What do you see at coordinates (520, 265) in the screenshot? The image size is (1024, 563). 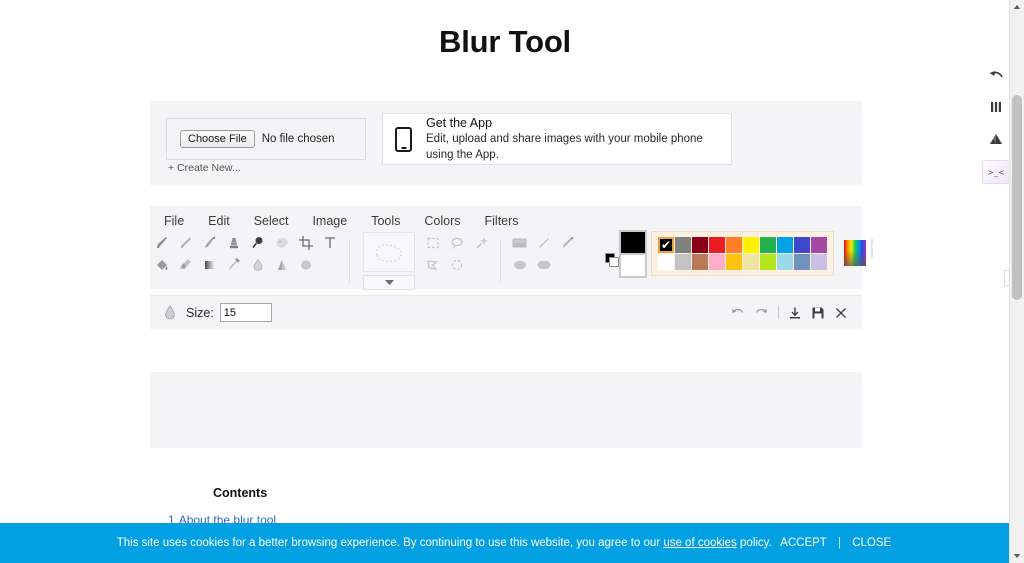 I see `ellipse-shape-icon` at bounding box center [520, 265].